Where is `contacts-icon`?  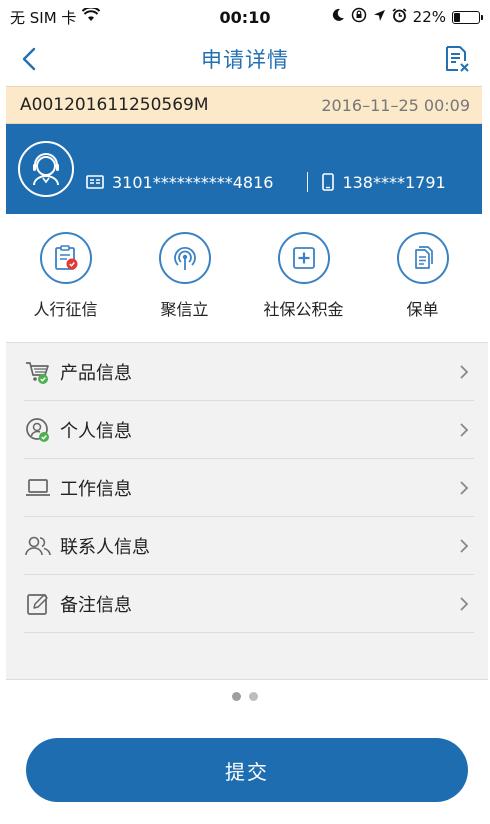 contacts-icon is located at coordinates (38, 546).